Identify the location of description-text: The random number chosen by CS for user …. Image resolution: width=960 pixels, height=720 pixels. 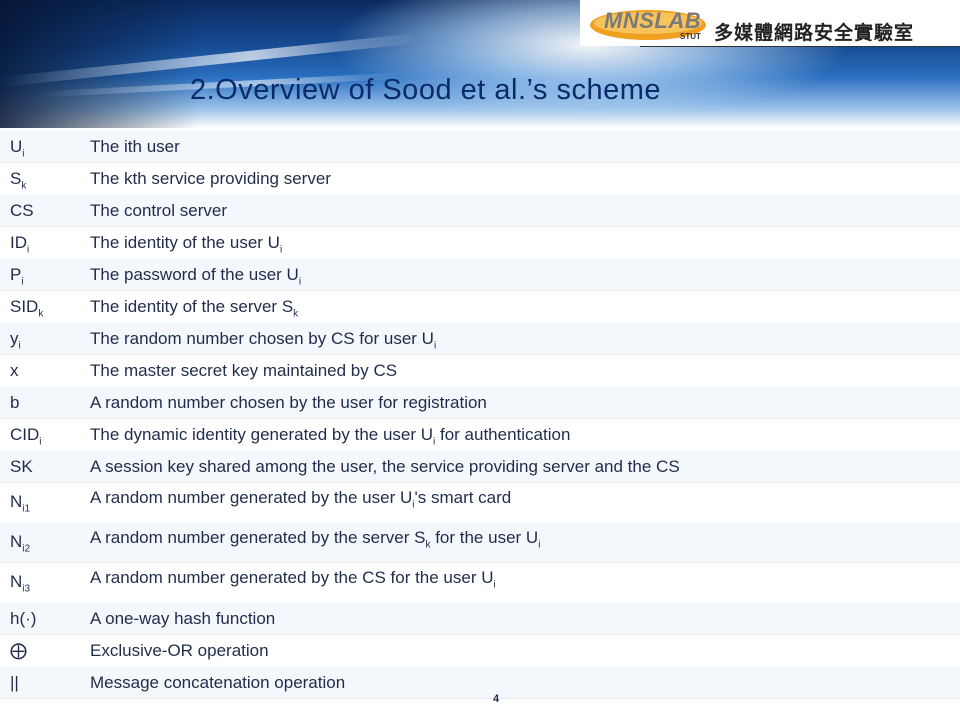
(262, 338).